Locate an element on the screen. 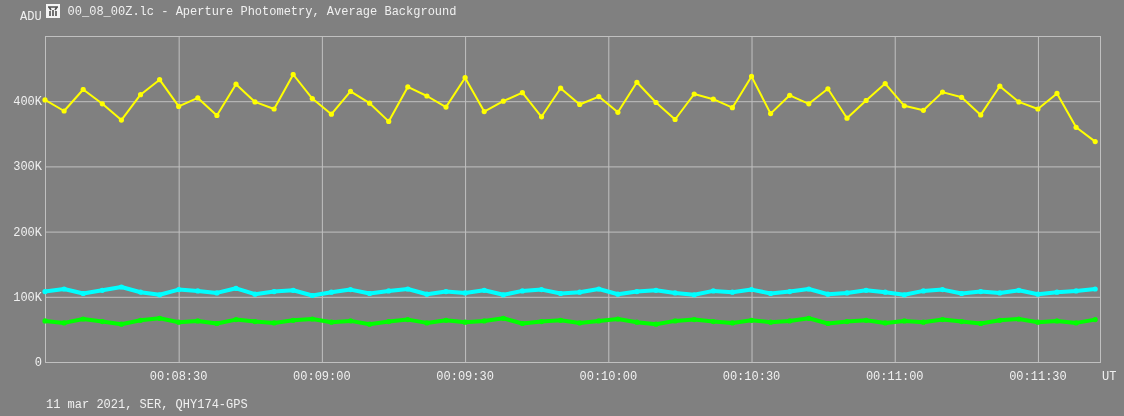 This screenshot has height=416, width=1124. x-tick-label: 00:08:30 is located at coordinates (178, 377).